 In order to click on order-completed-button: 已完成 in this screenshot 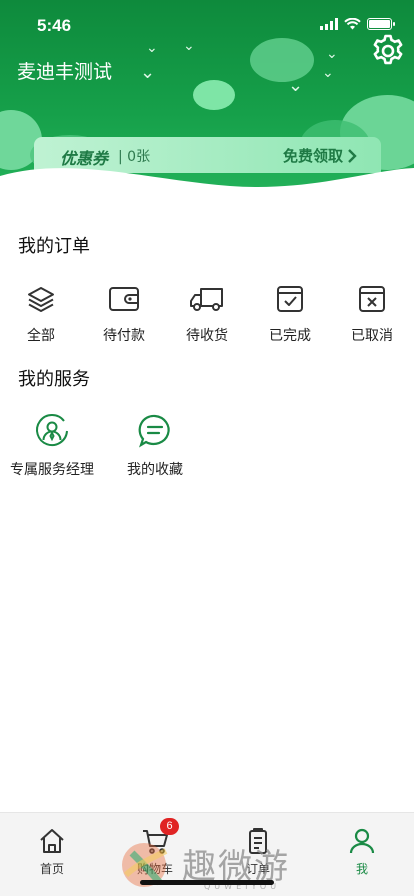, I will do `click(290, 313)`.